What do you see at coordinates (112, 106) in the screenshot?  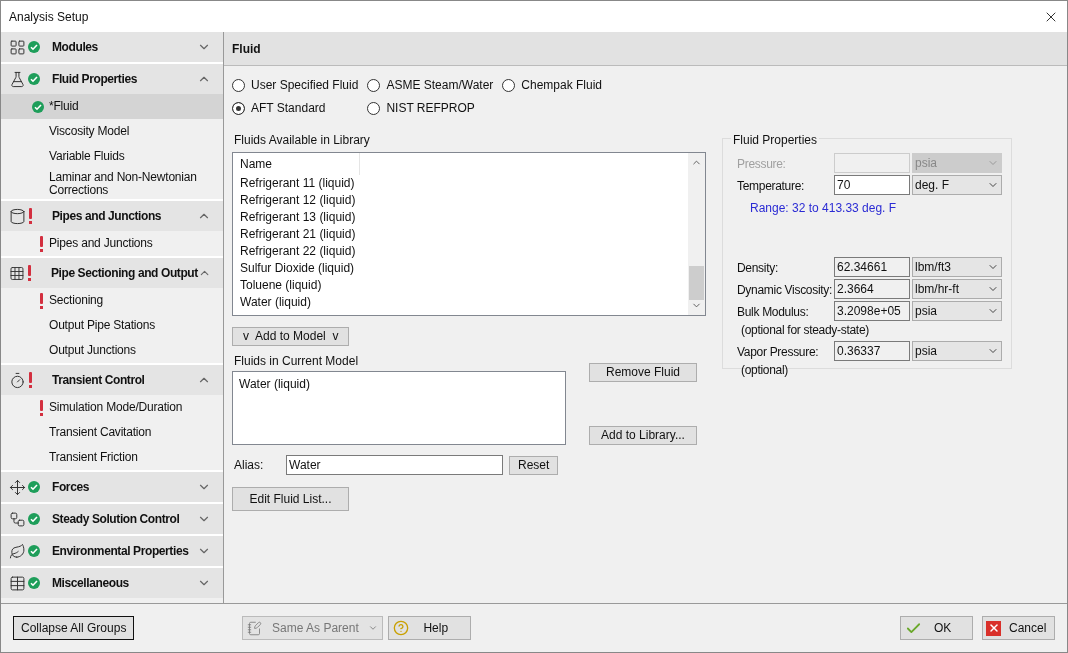 I see `sidebar-item: *Fluid` at bounding box center [112, 106].